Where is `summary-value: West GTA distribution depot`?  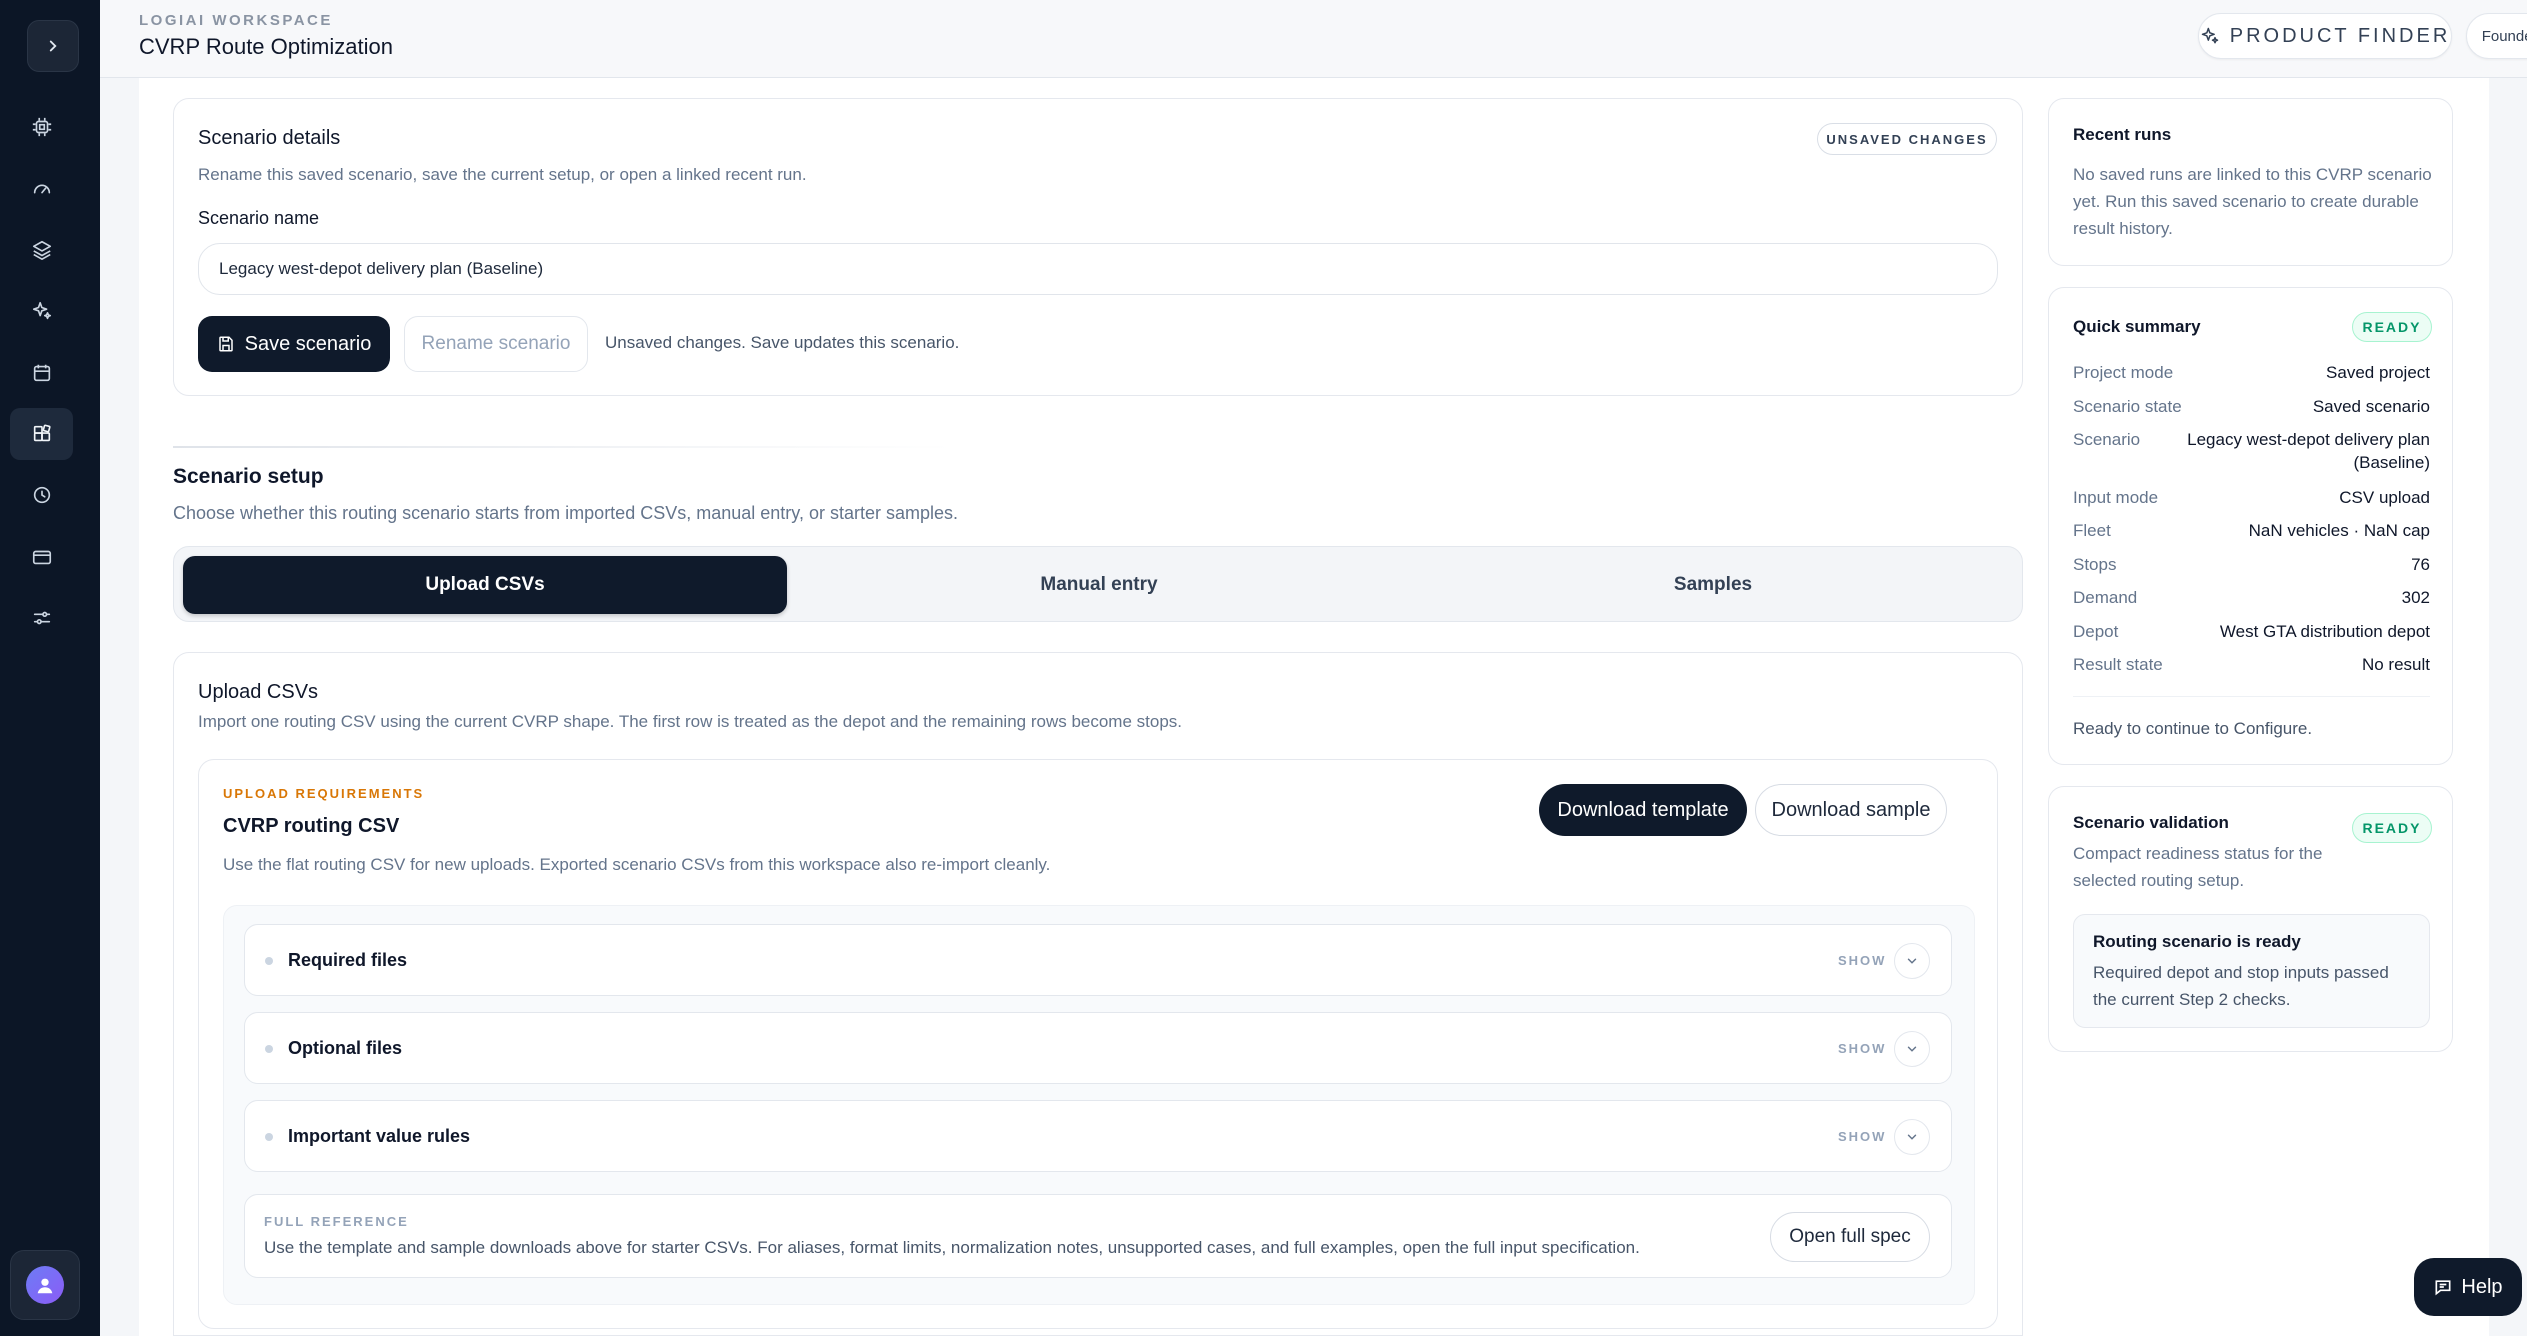 summary-value: West GTA distribution depot is located at coordinates (2324, 631).